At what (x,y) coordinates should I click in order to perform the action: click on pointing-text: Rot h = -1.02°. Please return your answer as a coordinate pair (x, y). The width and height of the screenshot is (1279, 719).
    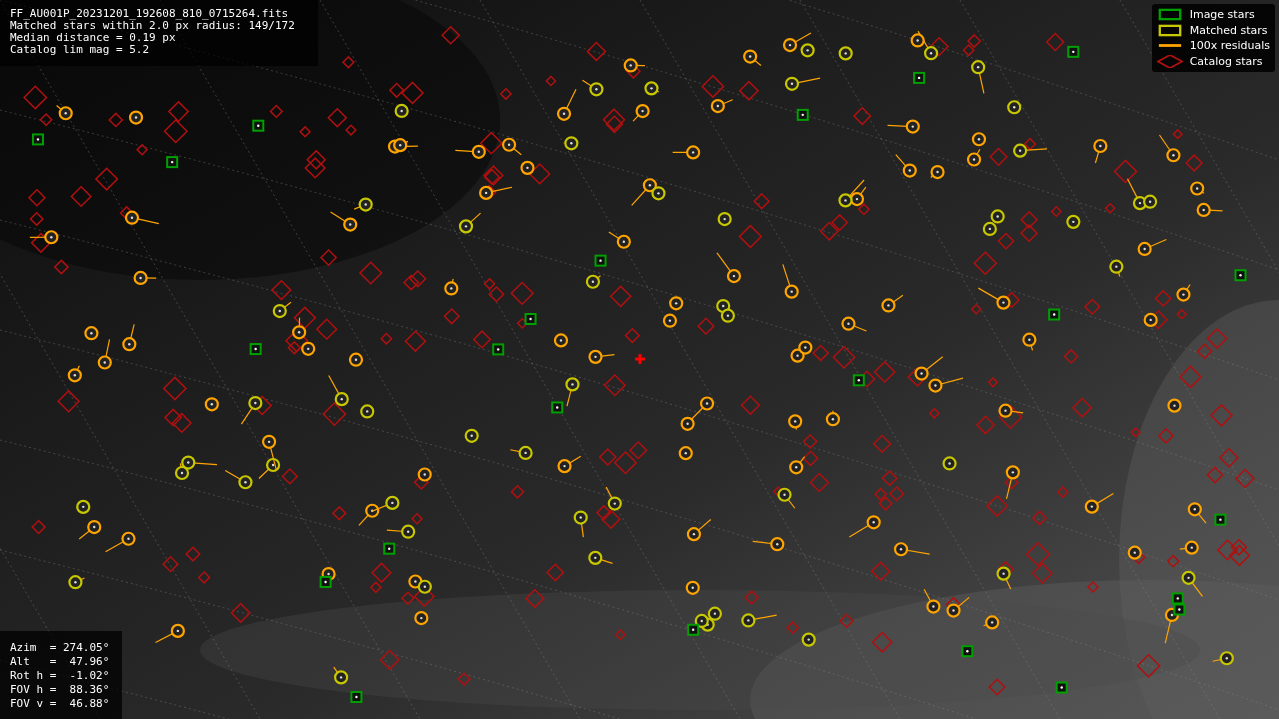
    Looking at the image, I should click on (60, 676).